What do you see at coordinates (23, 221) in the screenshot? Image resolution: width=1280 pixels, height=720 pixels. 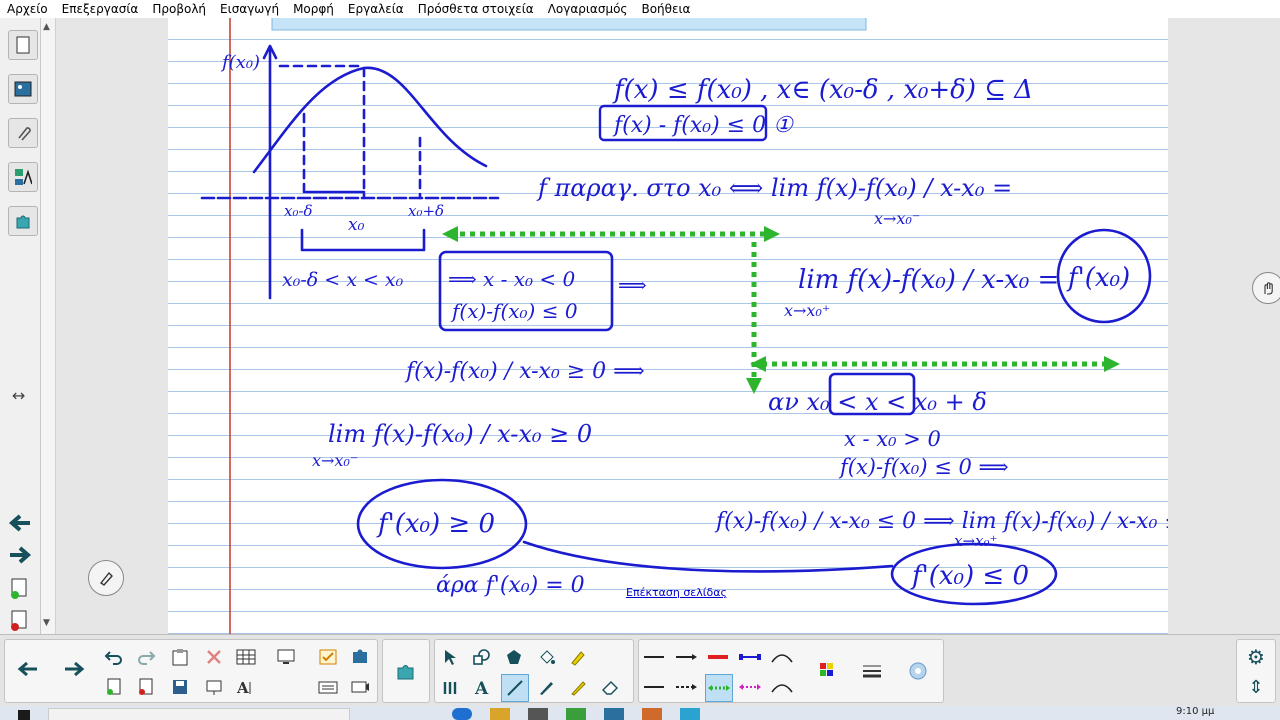 I see `addons-icon` at bounding box center [23, 221].